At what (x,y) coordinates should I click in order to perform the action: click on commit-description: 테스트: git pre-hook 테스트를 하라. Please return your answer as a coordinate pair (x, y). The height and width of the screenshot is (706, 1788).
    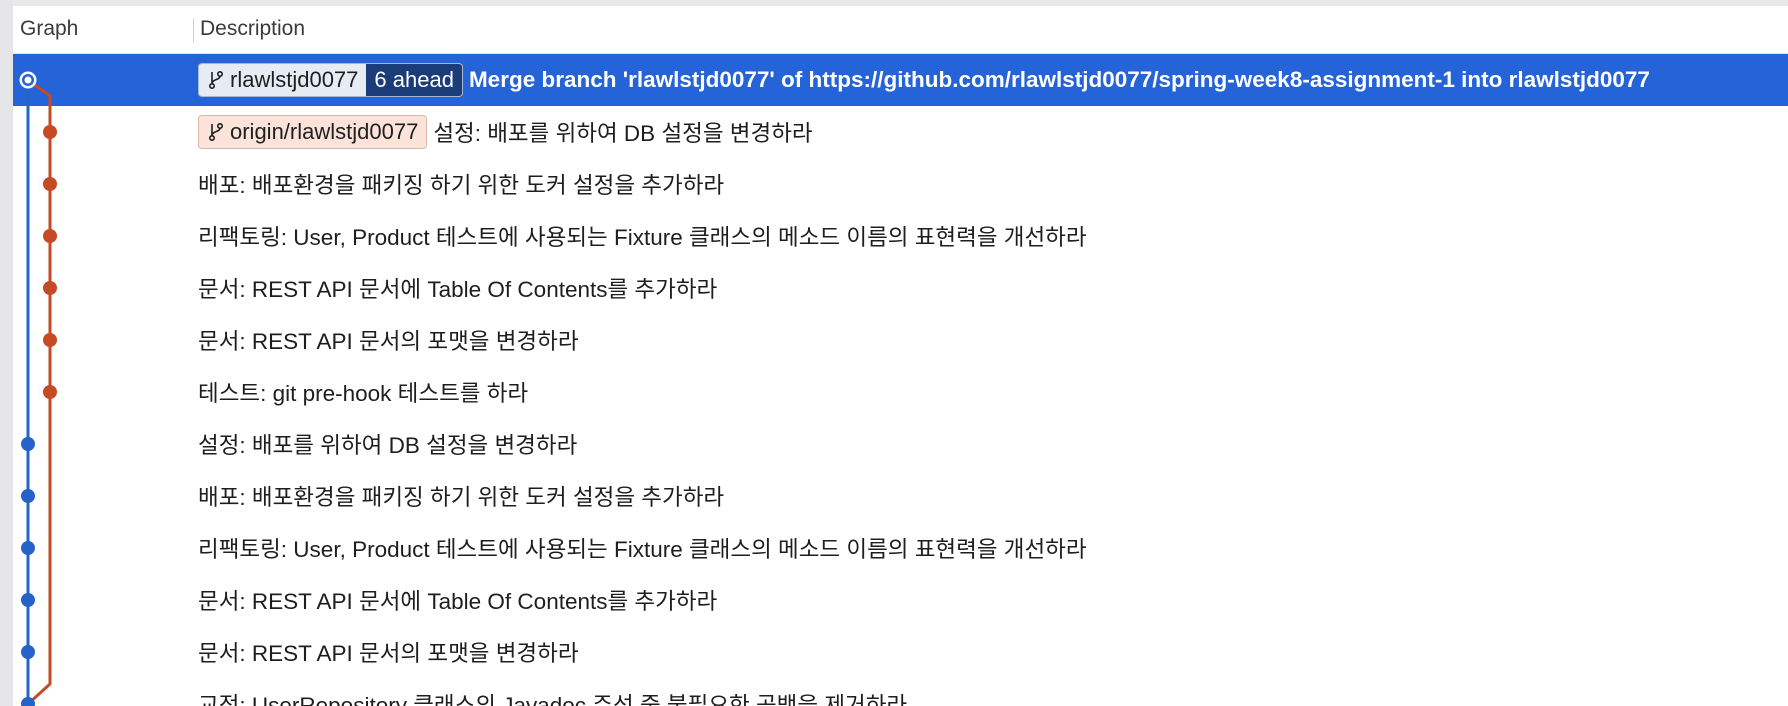
    Looking at the image, I should click on (363, 392).